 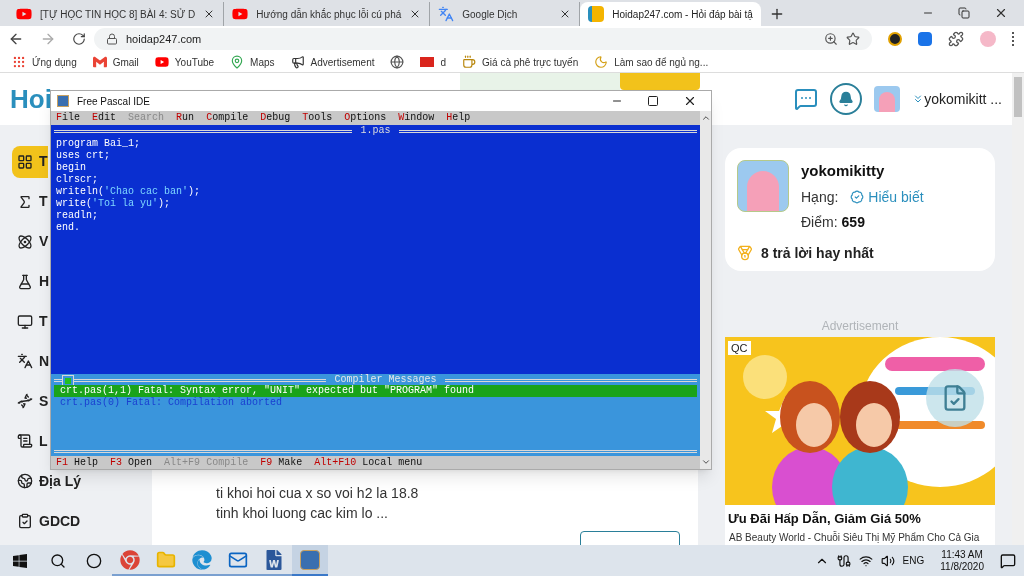 What do you see at coordinates (131, 462) in the screenshot?
I see `status-command: F3 Open` at bounding box center [131, 462].